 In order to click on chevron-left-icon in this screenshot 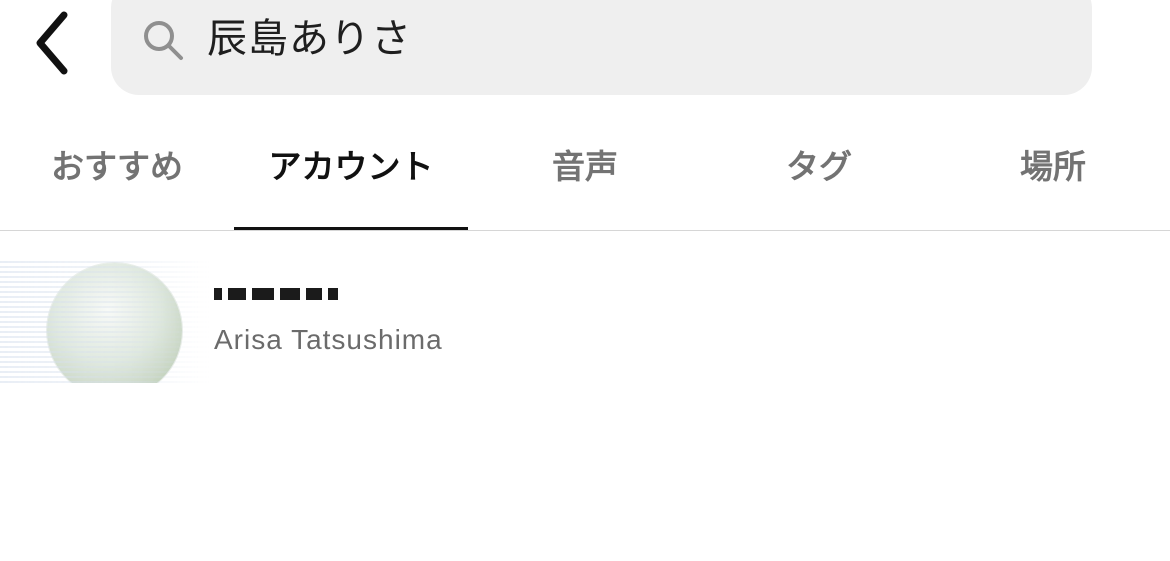, I will do `click(52, 43)`.